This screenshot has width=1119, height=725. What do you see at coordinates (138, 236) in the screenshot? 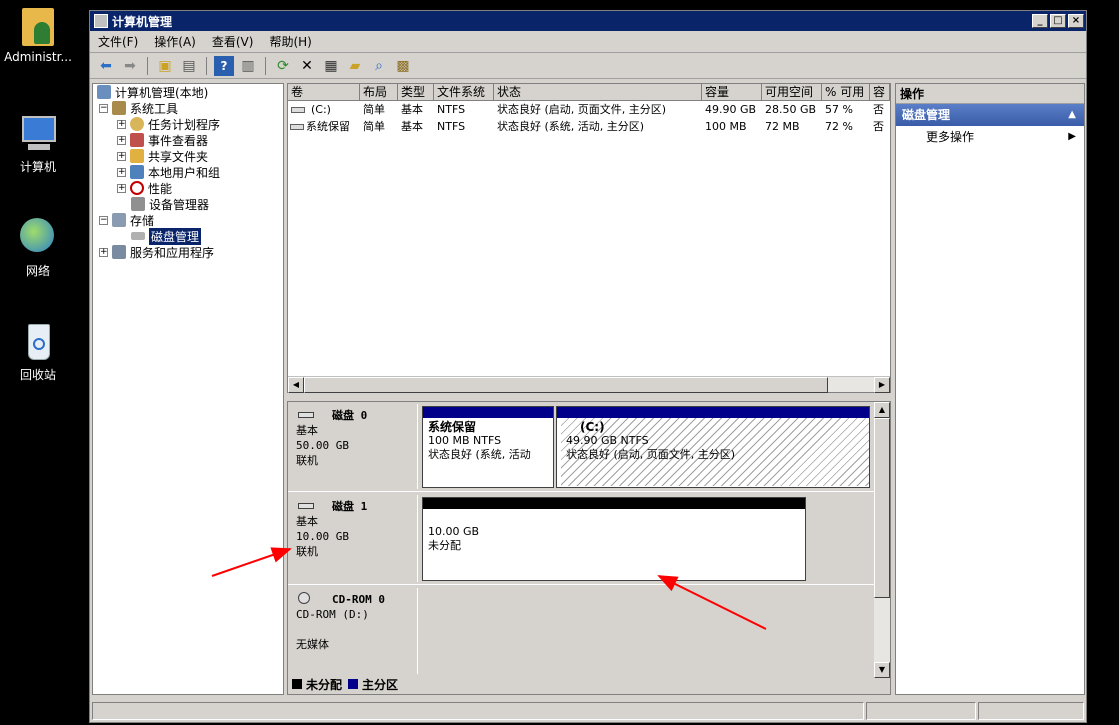
I see `disk-icon` at bounding box center [138, 236].